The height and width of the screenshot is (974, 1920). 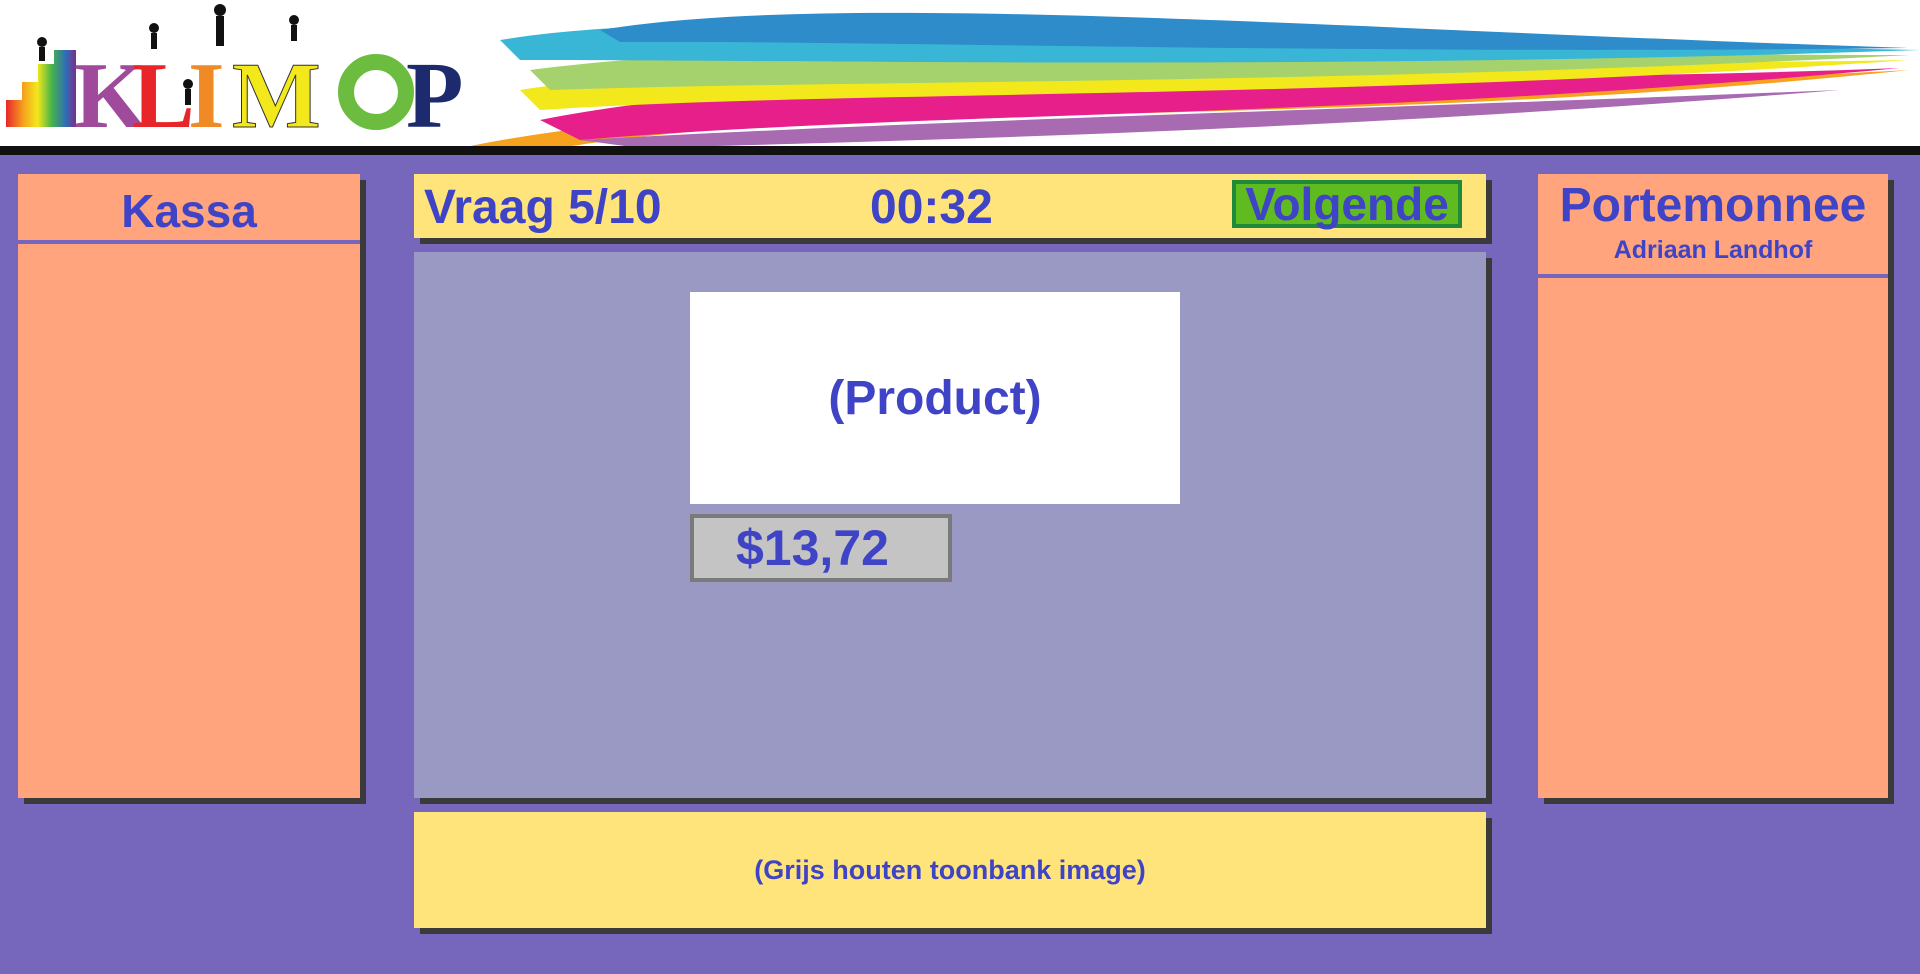 I want to click on counter-placeholder: (Grijs houten toonbank image), so click(x=950, y=869).